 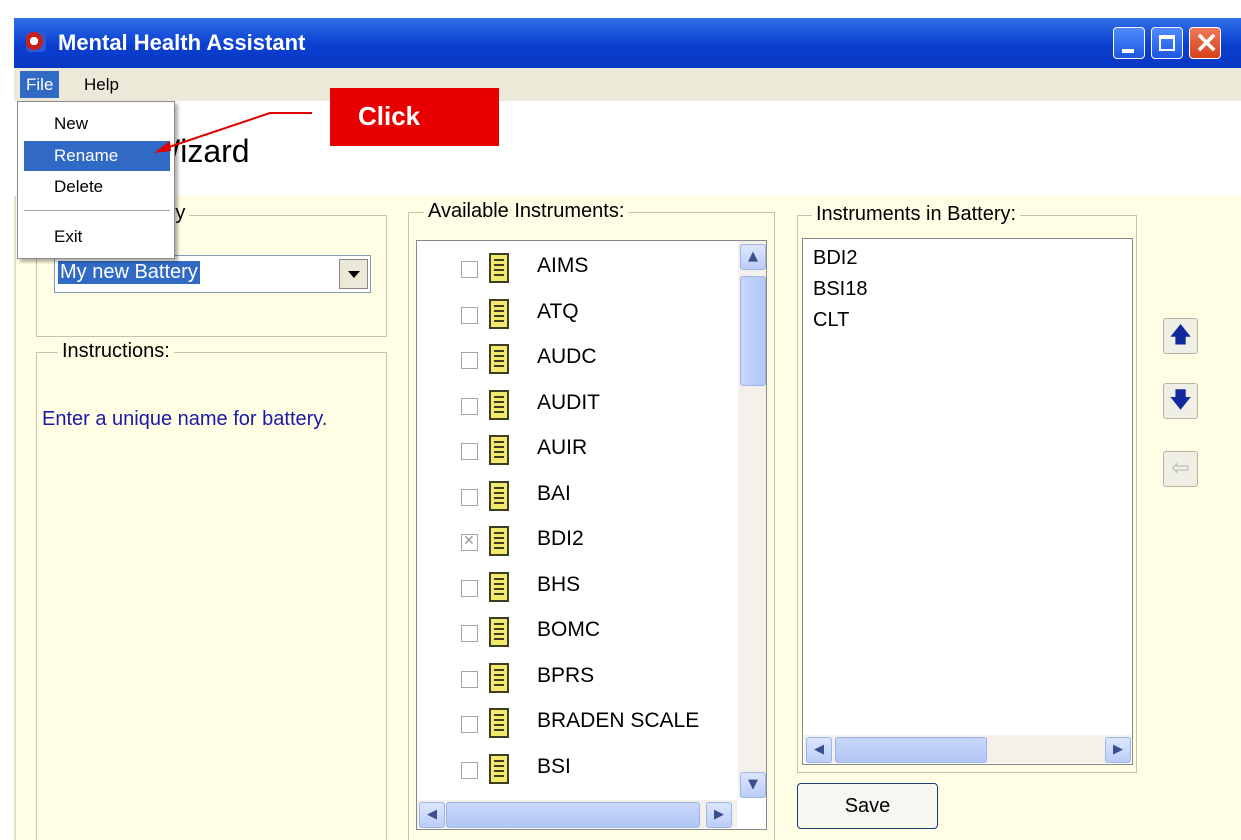 I want to click on instrument-label: BSI, so click(x=554, y=766).